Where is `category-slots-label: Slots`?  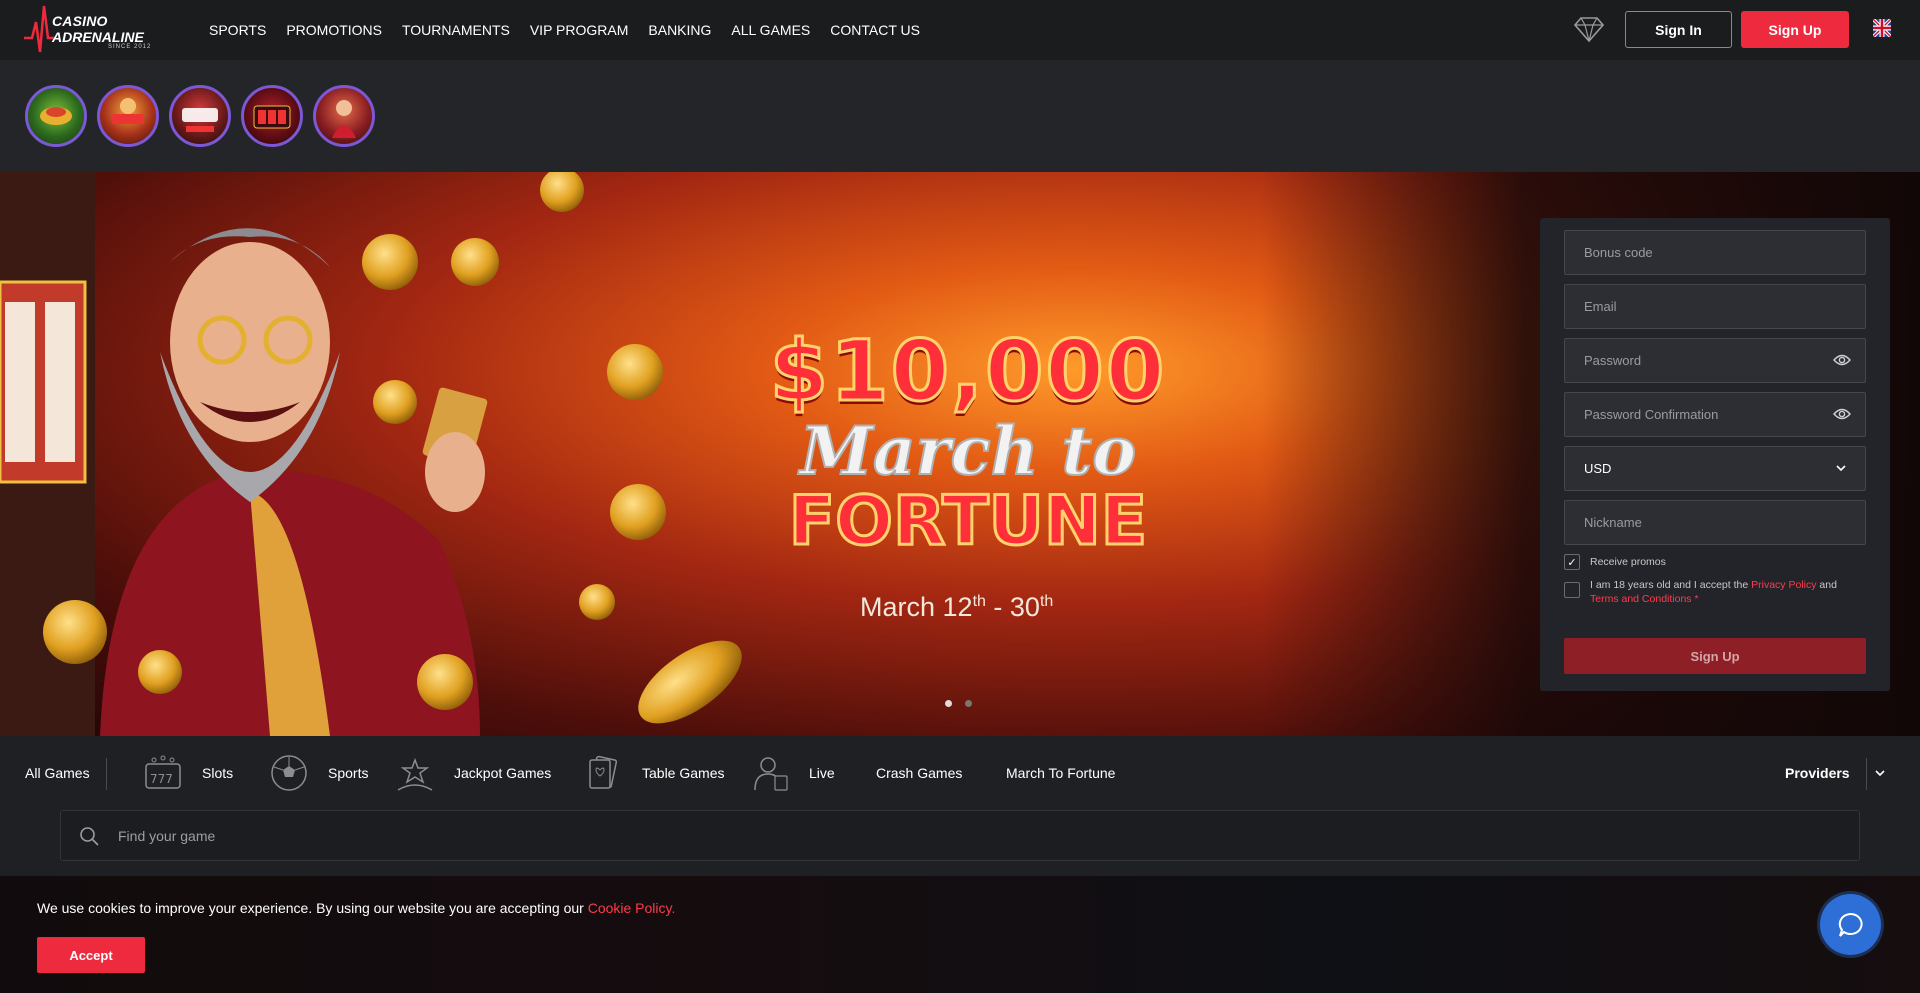
category-slots-label: Slots is located at coordinates (218, 773).